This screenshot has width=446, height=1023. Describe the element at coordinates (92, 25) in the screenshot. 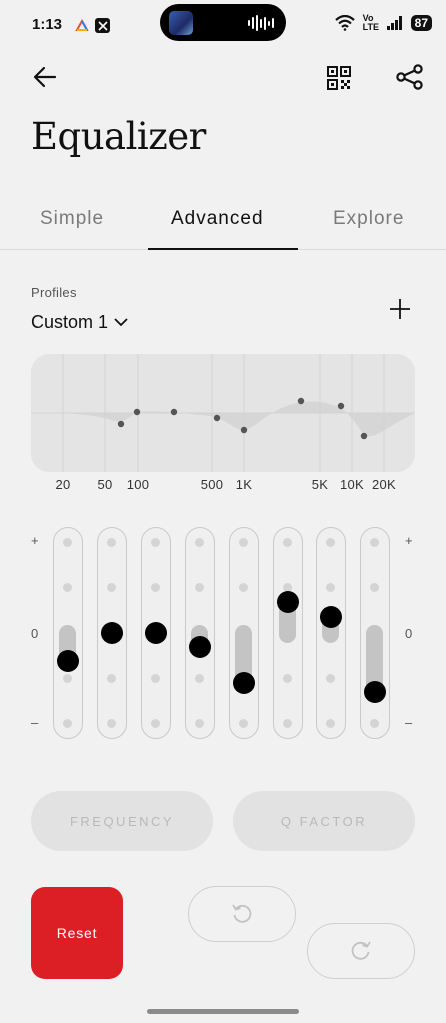

I see `notification-icons` at that location.